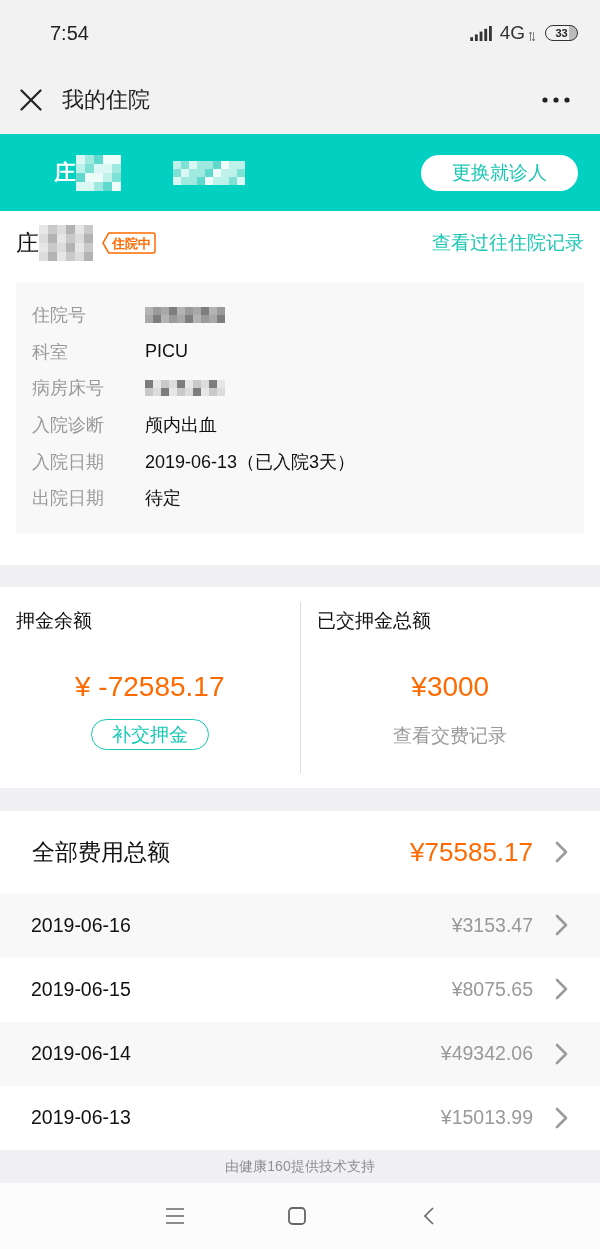 The image size is (600, 1249). What do you see at coordinates (492, 989) in the screenshot?
I see `fee-amount: ¥8075.65` at bounding box center [492, 989].